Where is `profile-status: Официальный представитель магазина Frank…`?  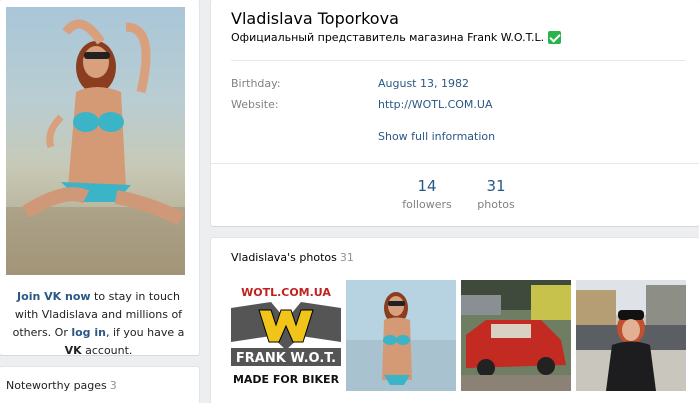
profile-status: Официальный представитель магазина Frank… is located at coordinates (396, 37).